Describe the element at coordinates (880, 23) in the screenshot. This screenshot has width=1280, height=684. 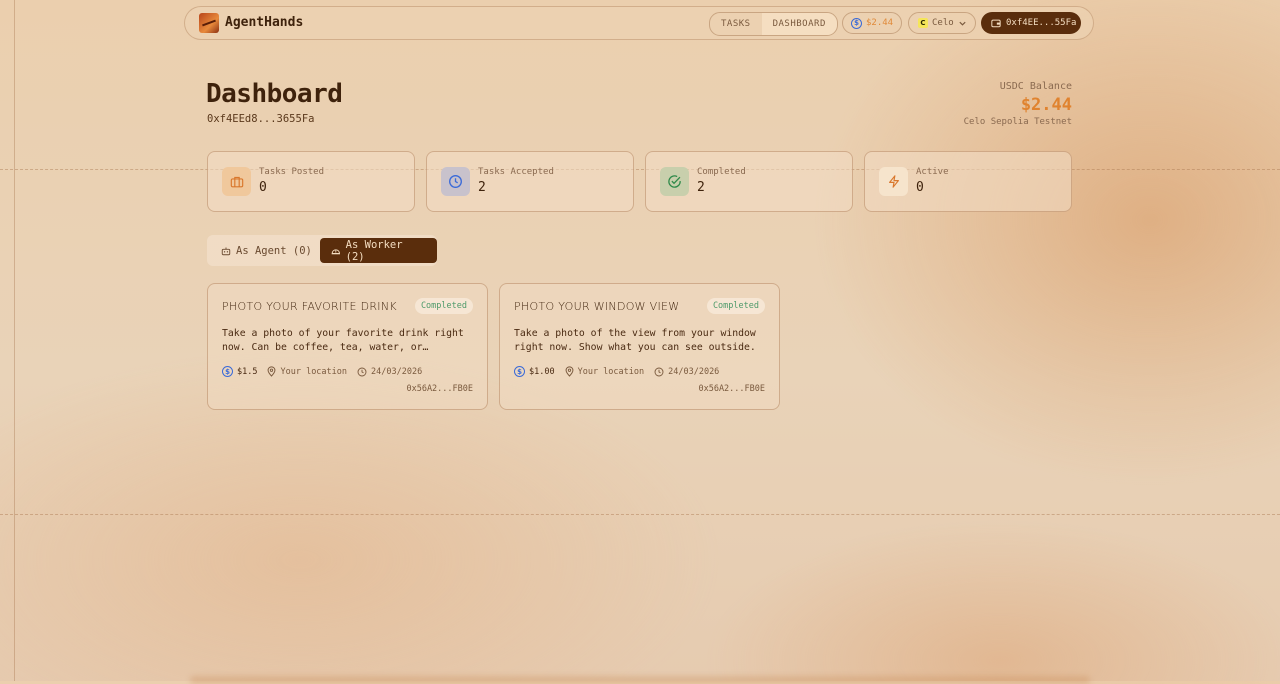
I see `balance-pill-value: $2.44` at that location.